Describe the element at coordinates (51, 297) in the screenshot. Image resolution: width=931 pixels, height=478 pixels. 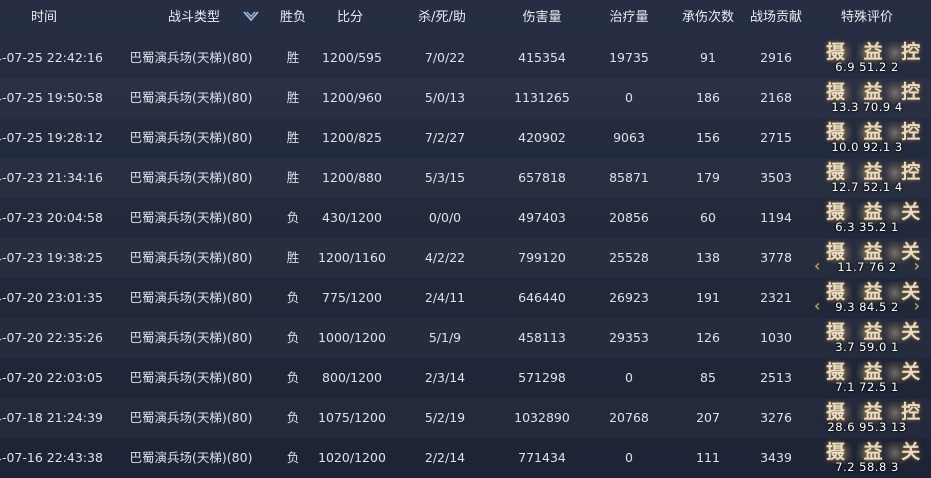
I see `cell-time: 4-07-20 23:01:35` at that location.